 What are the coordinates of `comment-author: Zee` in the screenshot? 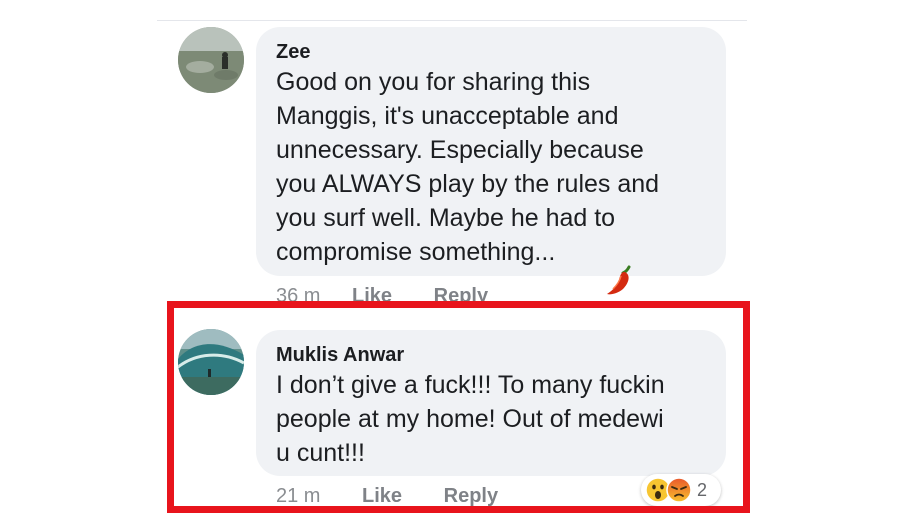 It's located at (491, 52).